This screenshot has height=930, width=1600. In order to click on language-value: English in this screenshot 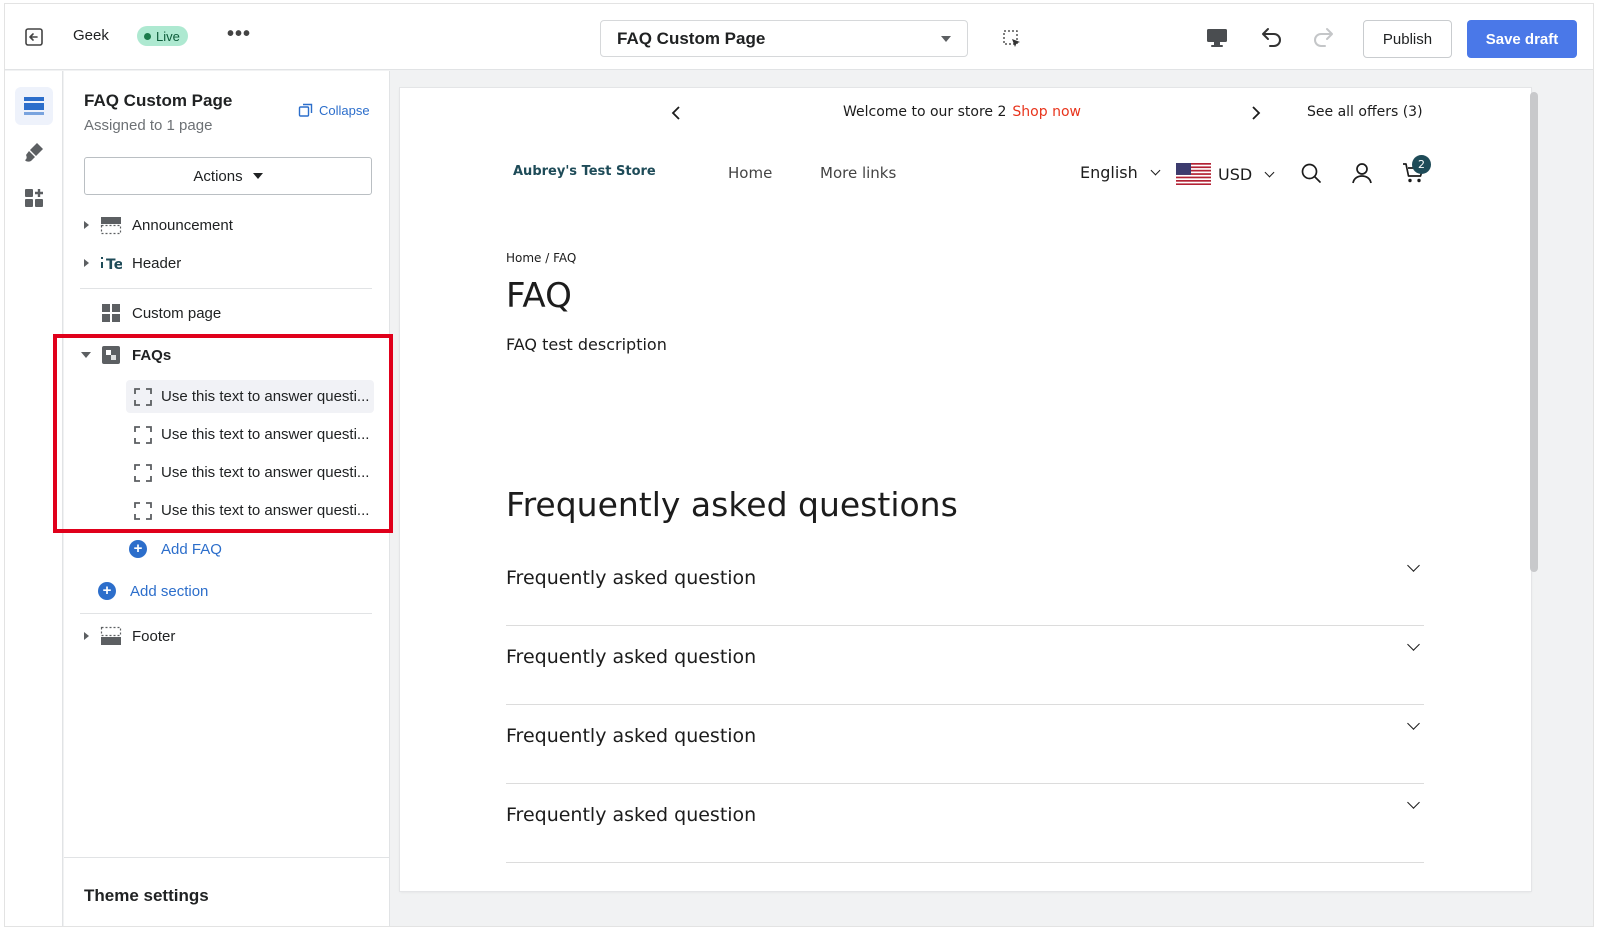, I will do `click(1109, 172)`.